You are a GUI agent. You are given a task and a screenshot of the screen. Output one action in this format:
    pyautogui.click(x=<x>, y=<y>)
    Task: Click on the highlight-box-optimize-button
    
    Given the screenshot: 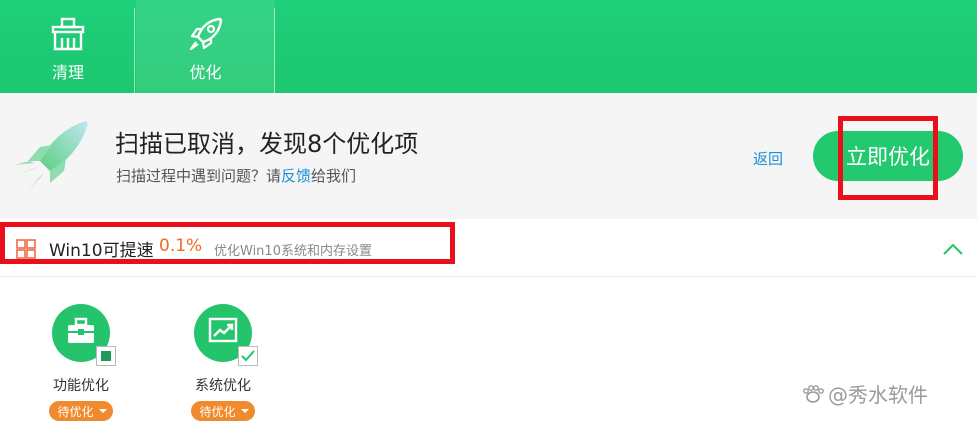 What is the action you would take?
    pyautogui.click(x=888, y=158)
    